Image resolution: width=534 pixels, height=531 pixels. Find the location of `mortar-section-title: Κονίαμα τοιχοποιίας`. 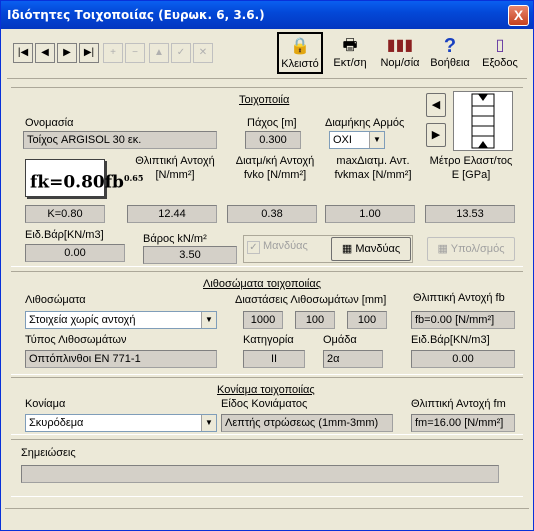

mortar-section-title: Κονίαμα τοιχοποιίας is located at coordinates (266, 390).